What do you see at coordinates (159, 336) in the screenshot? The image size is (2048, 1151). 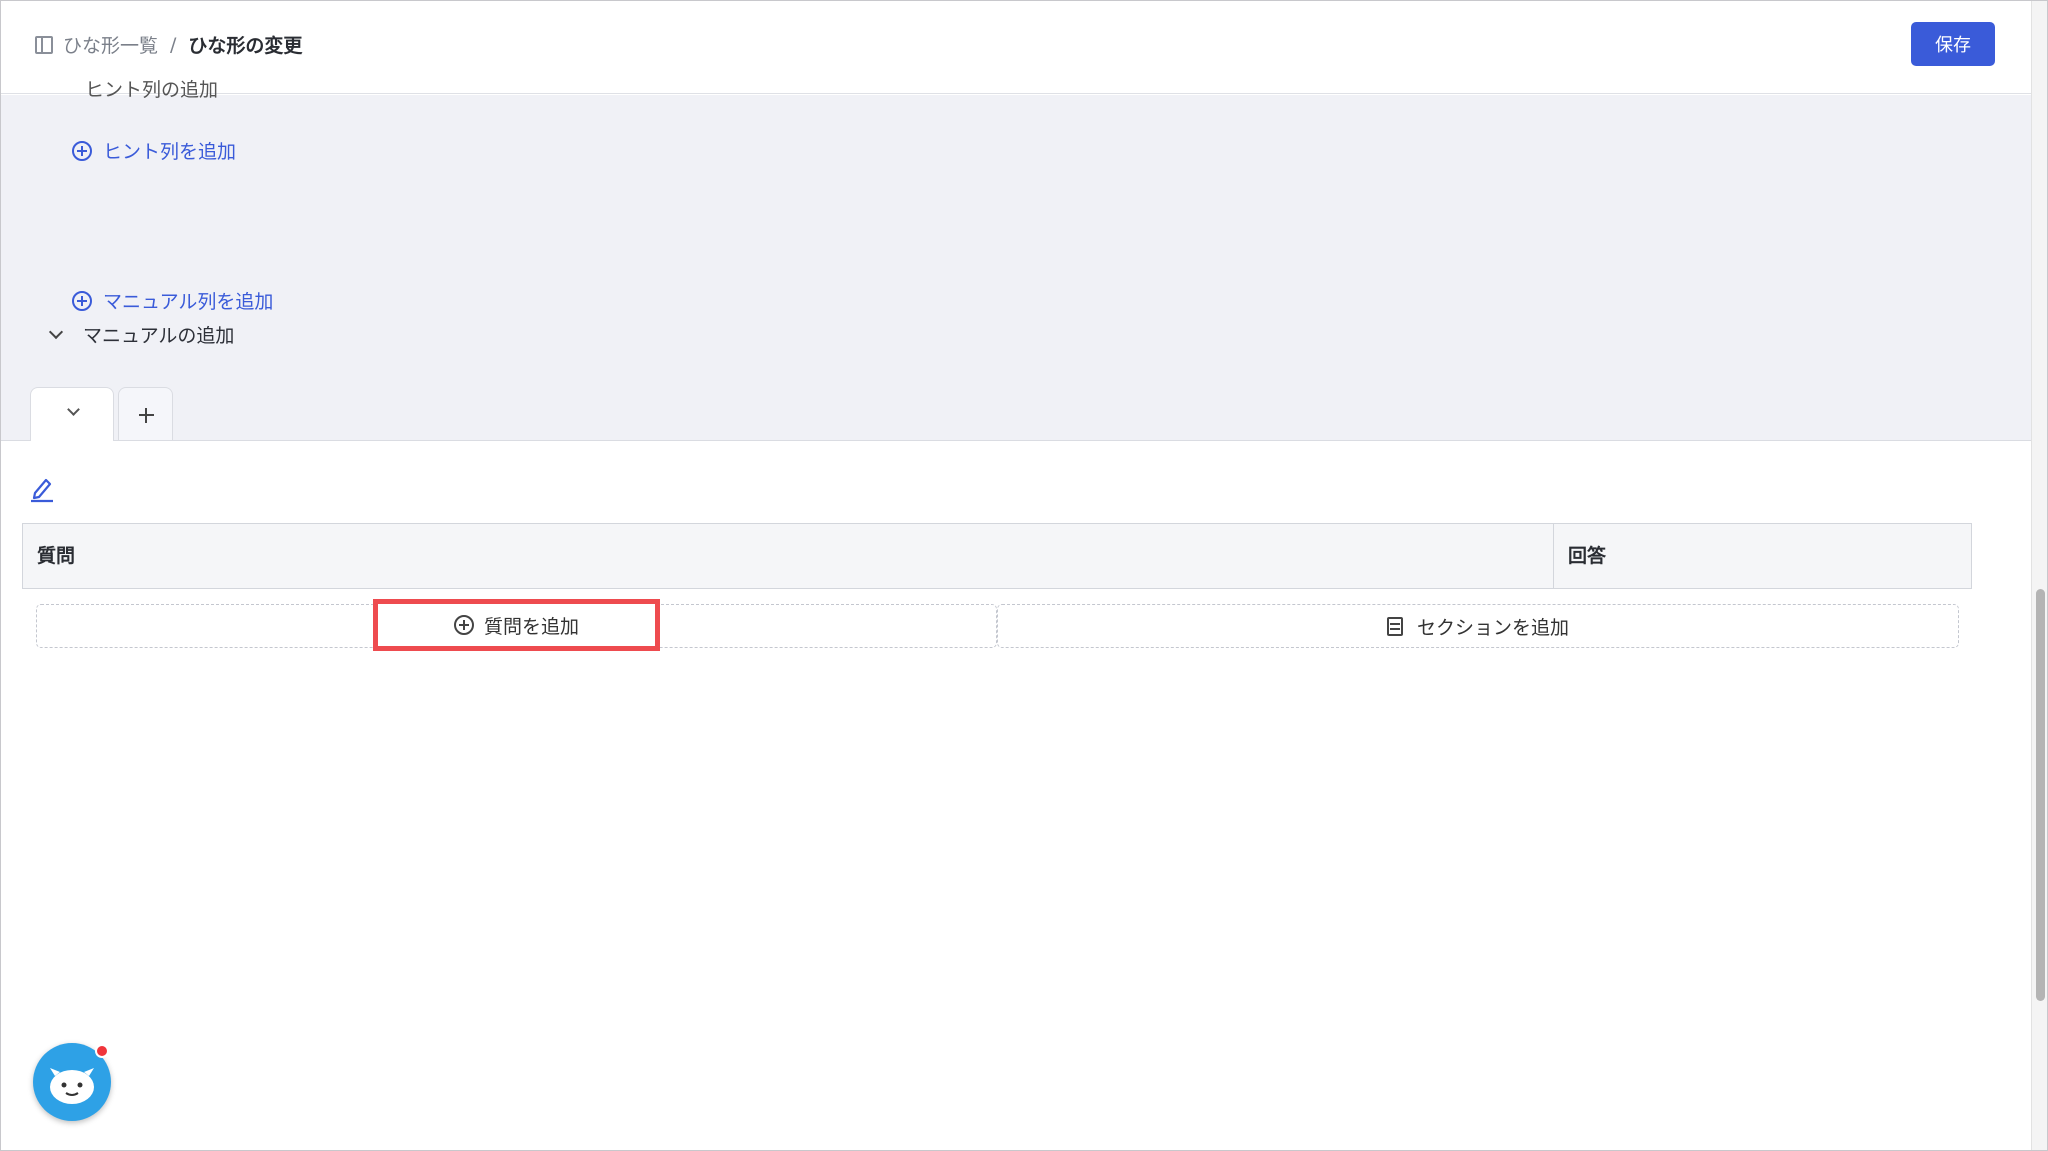 I see `manual-section-label: マニュアルの追加` at bounding box center [159, 336].